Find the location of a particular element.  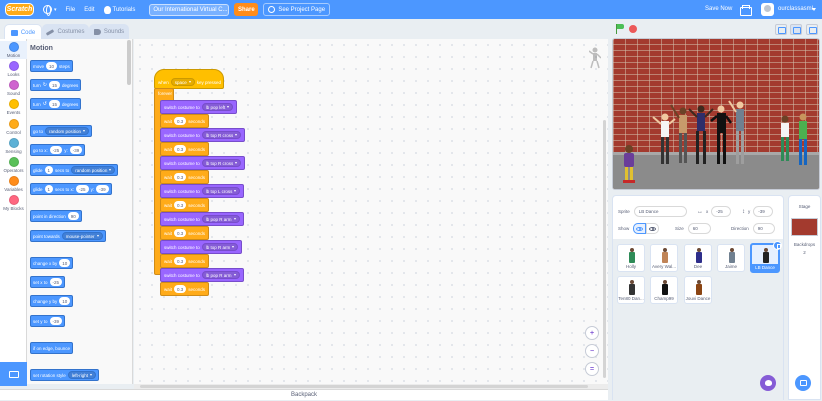

tutorials-menu: Tutorials is located at coordinates (119, 9).